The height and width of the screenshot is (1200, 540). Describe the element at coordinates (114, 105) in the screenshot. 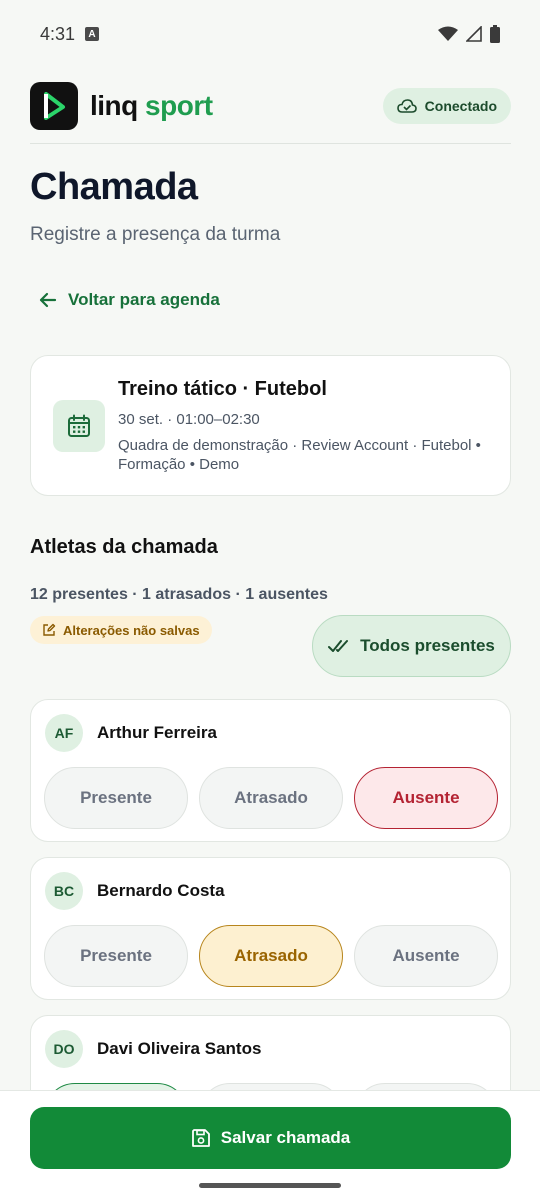

I see `brand-linq: linq` at that location.